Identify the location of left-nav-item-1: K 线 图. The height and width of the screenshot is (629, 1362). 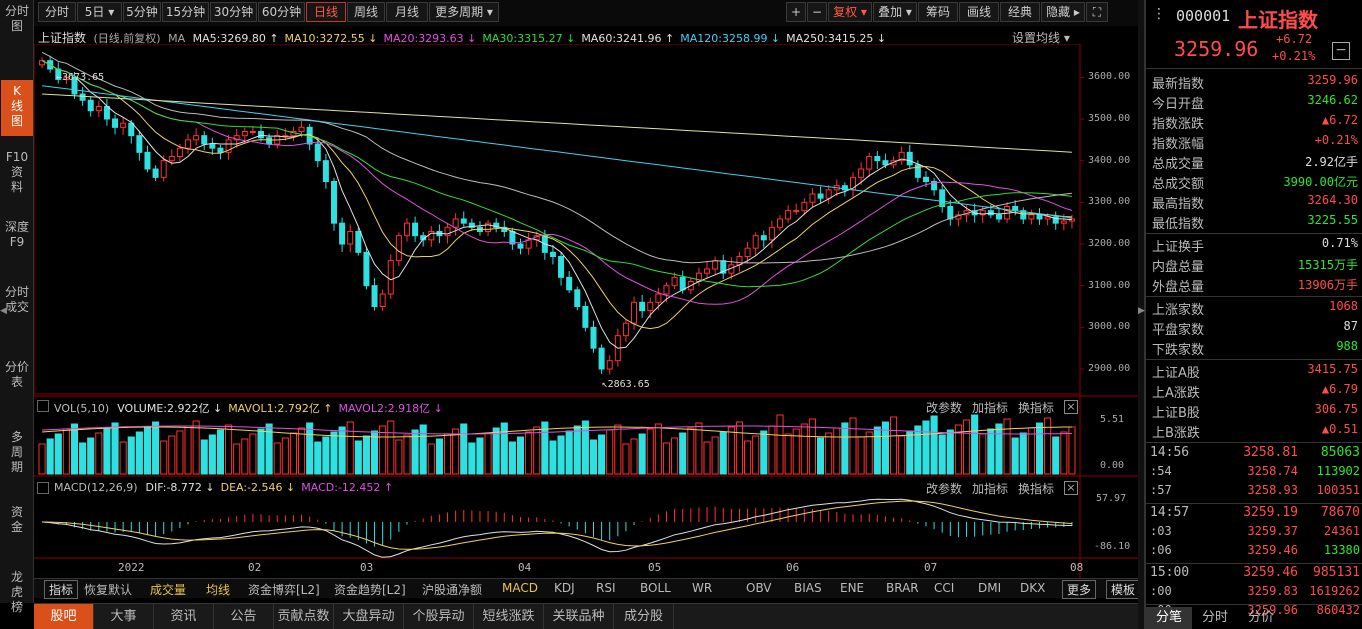
(17, 108).